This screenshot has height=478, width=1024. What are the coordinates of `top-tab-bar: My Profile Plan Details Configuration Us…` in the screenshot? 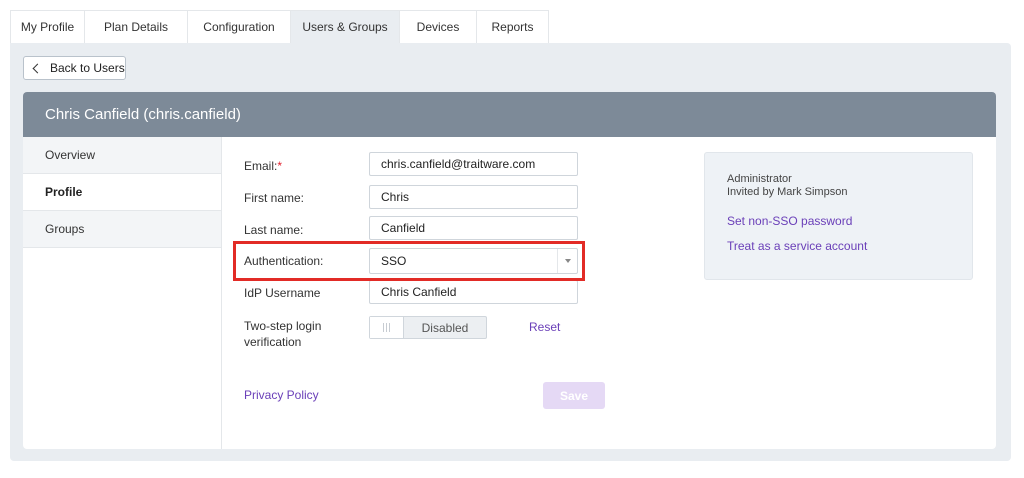 It's located at (279, 27).